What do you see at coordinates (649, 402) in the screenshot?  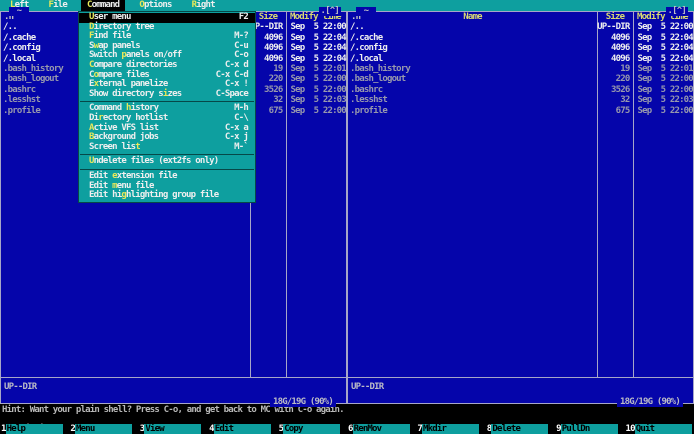 I see `free-space-indicator-right: 18G/19G (90%)` at bounding box center [649, 402].